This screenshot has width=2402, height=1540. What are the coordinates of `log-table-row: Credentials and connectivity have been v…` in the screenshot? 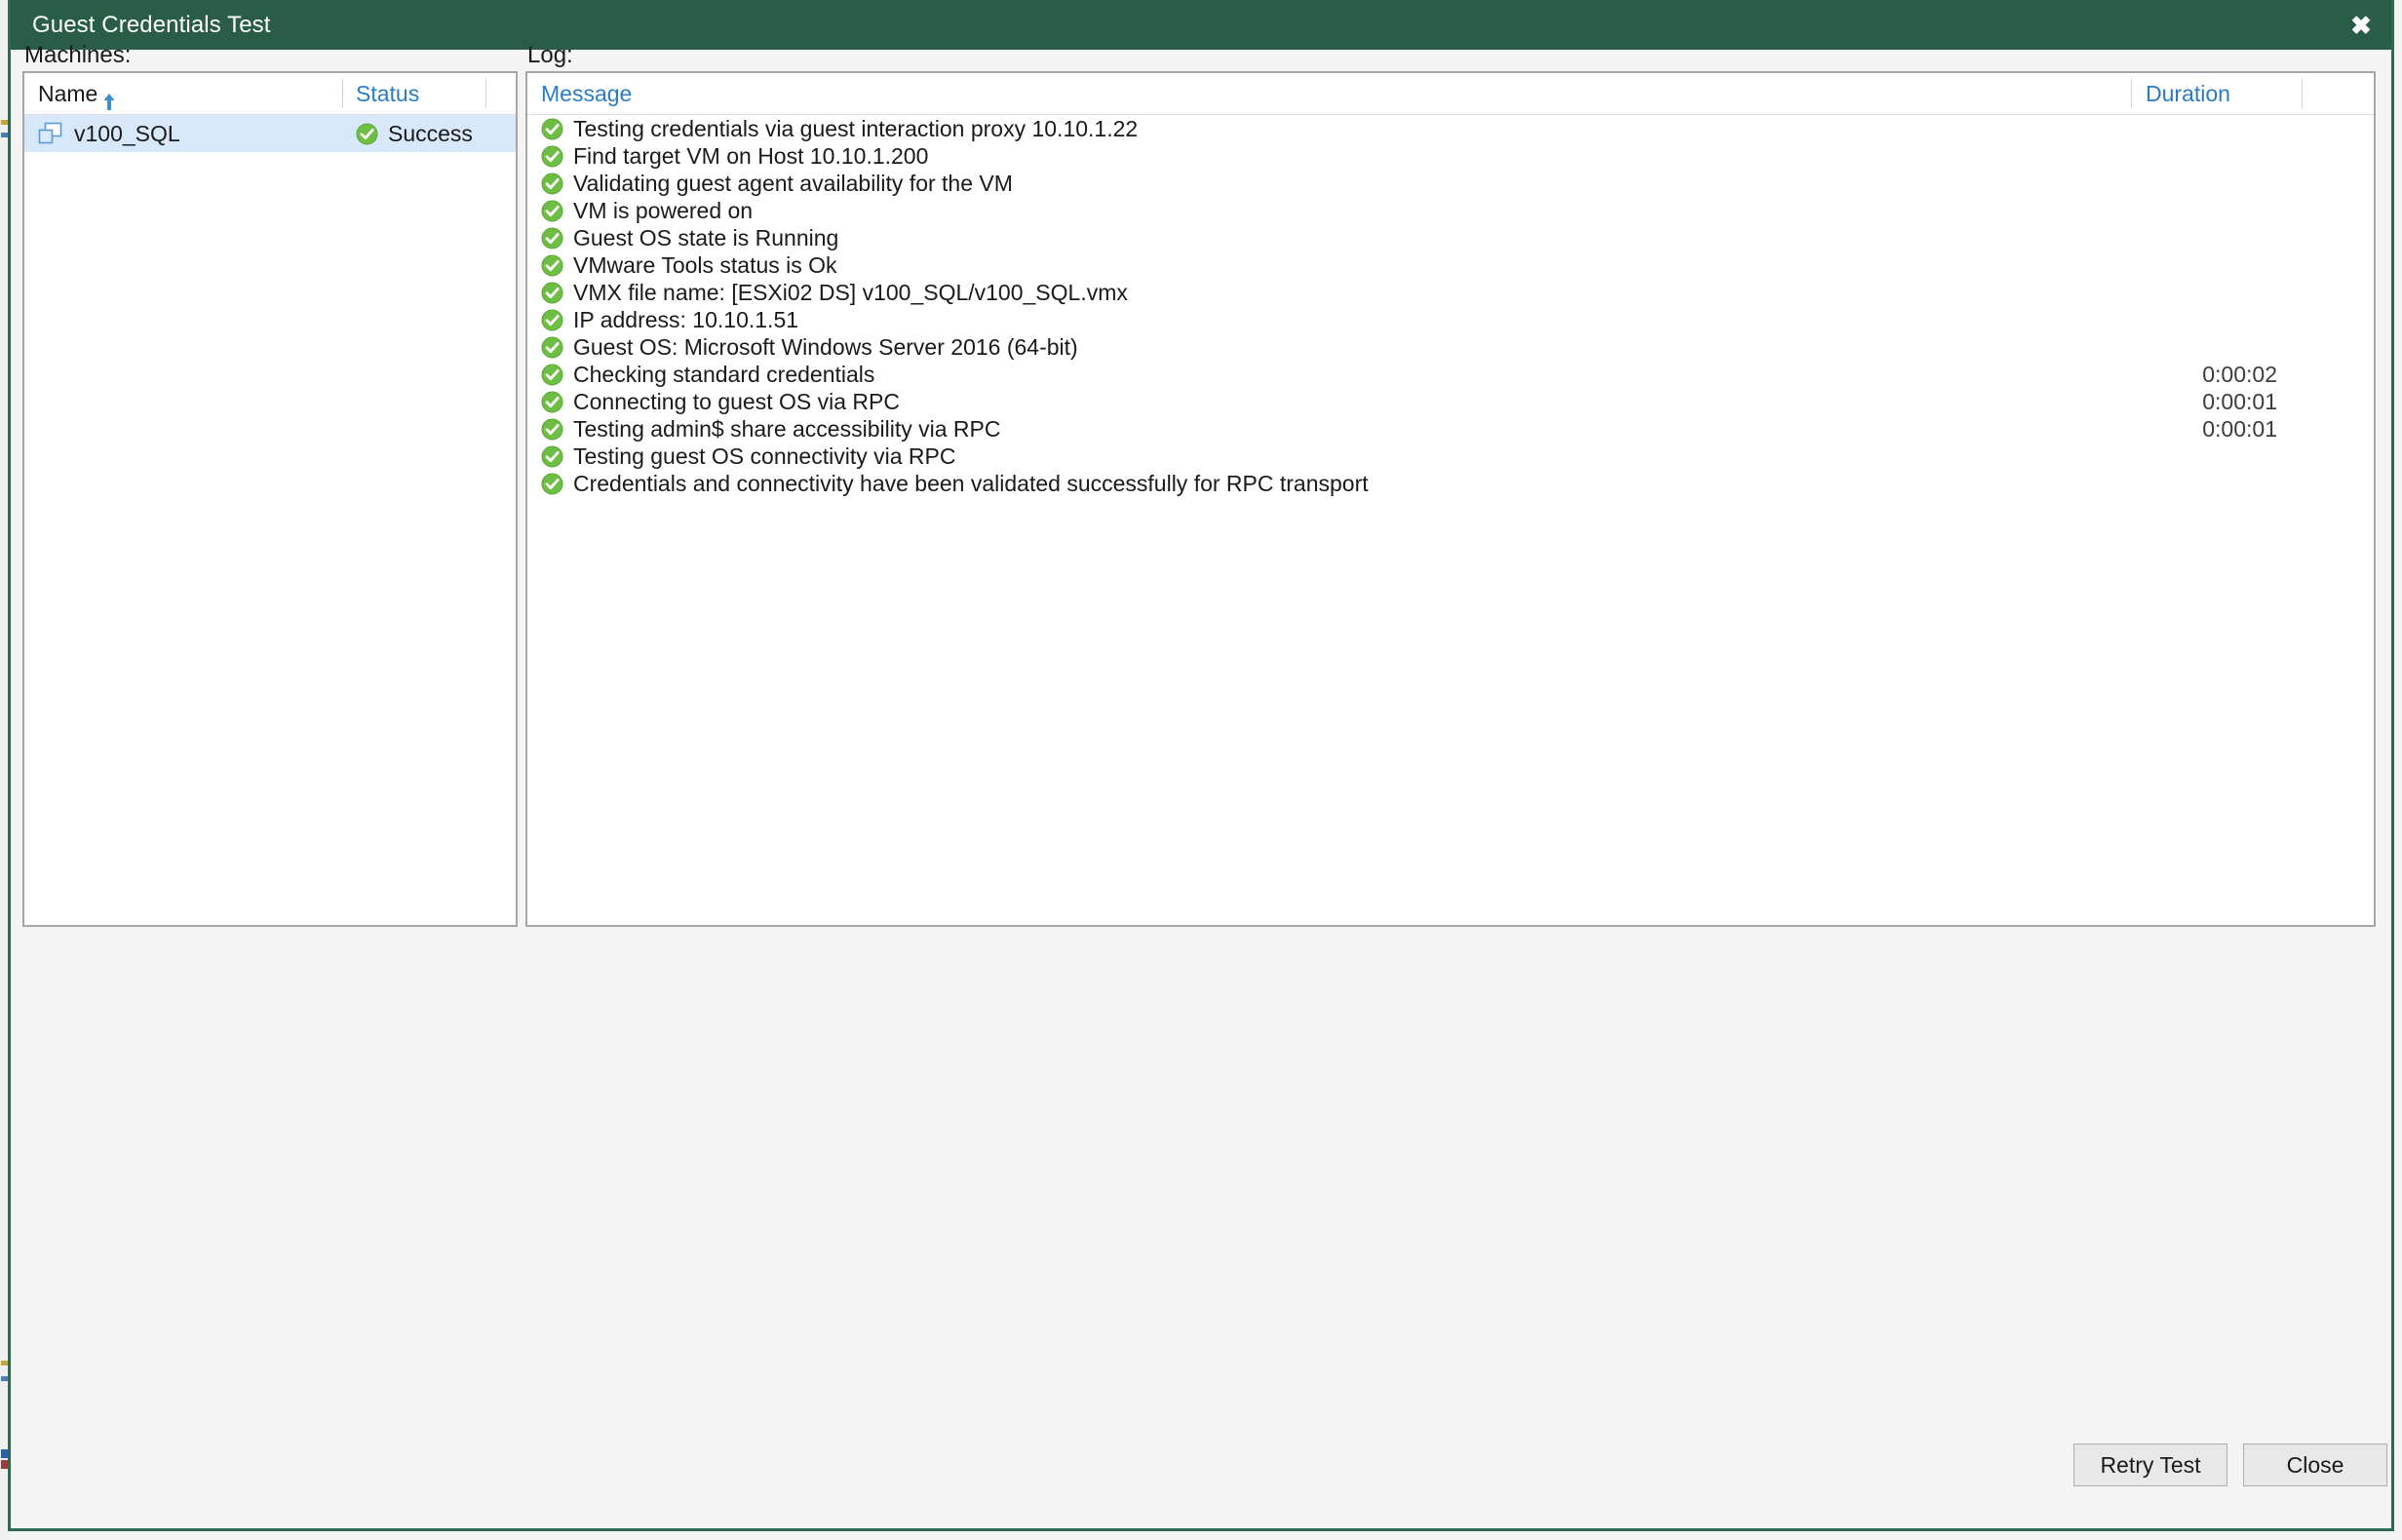 It's located at (1450, 483).